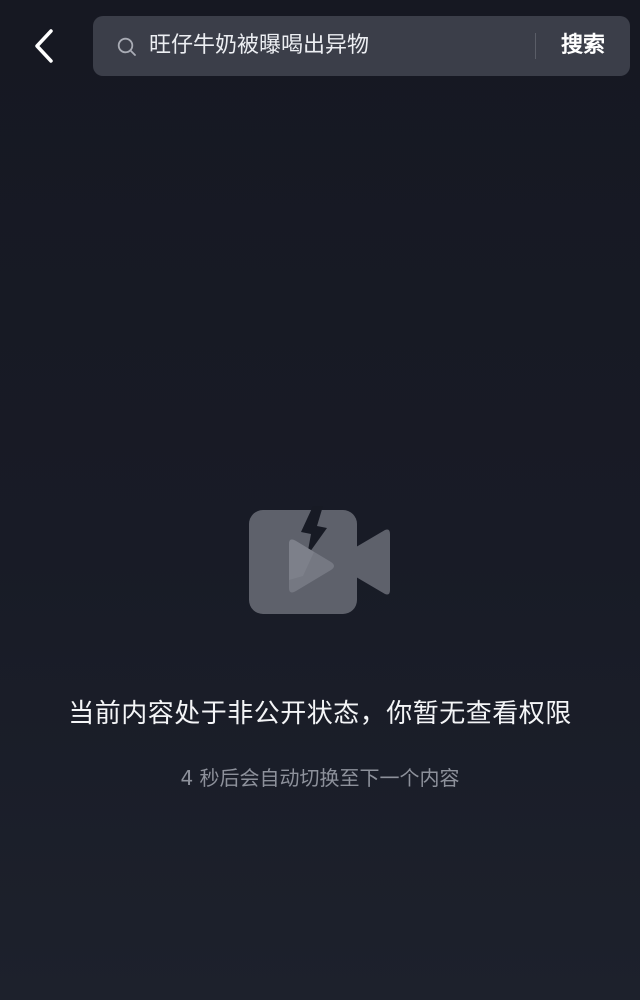  Describe the element at coordinates (320, 714) in the screenshot. I see `permission-denied-message: 当前内容处于非公开状态，你暂无查看权限` at that location.